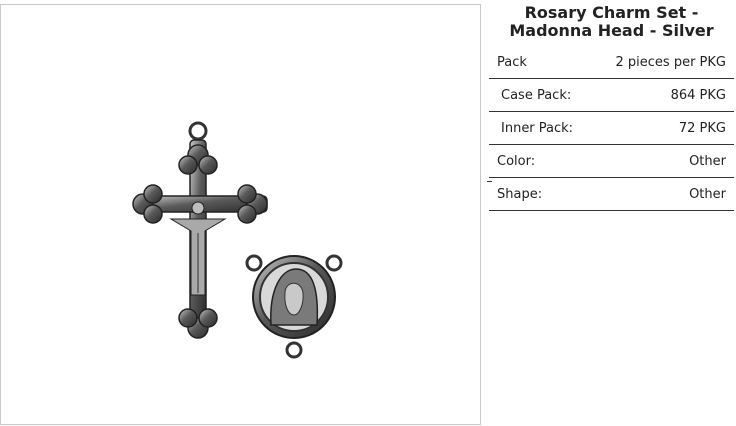  Describe the element at coordinates (702, 128) in the screenshot. I see `spec-value: 72 PKG` at that location.